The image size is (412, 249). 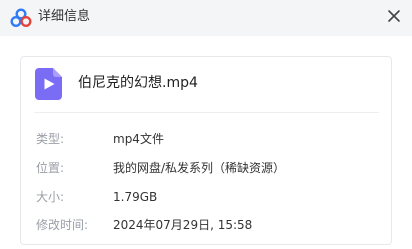 What do you see at coordinates (48, 84) in the screenshot?
I see `video-file-icon` at bounding box center [48, 84].